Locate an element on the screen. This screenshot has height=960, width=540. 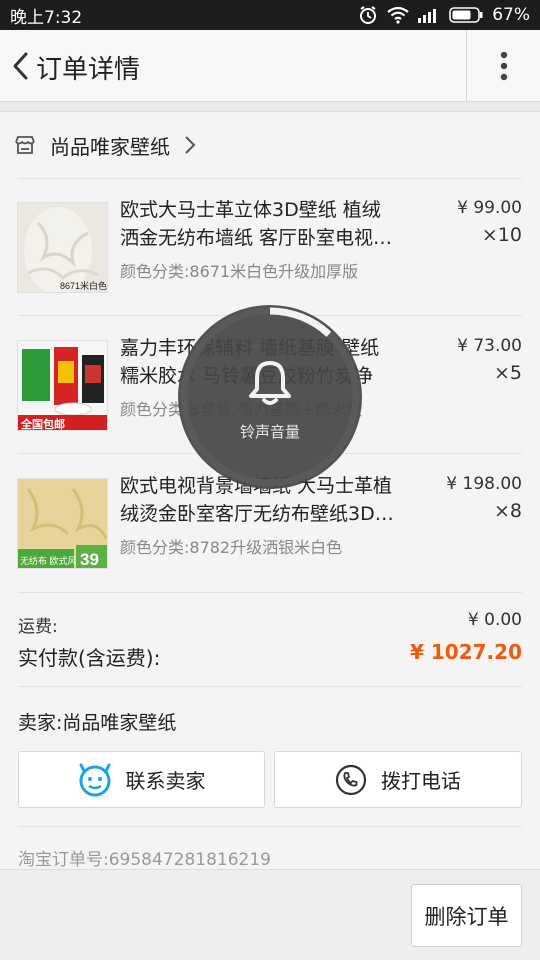
product-qty-3: ×8 is located at coordinates (507, 511).